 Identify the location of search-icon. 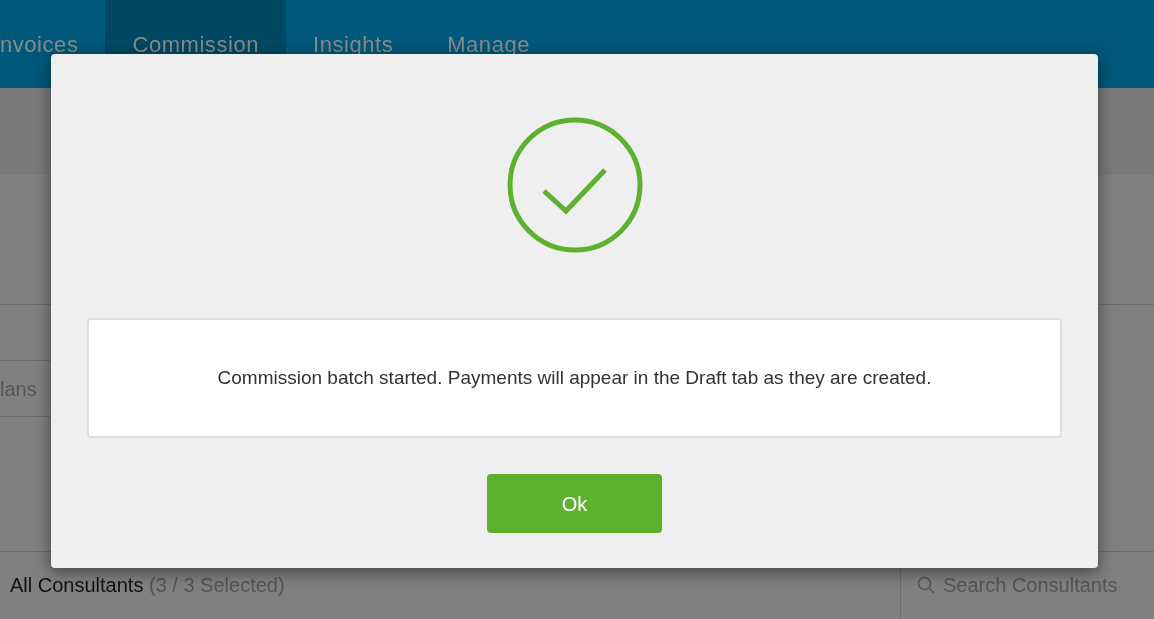
(926, 585).